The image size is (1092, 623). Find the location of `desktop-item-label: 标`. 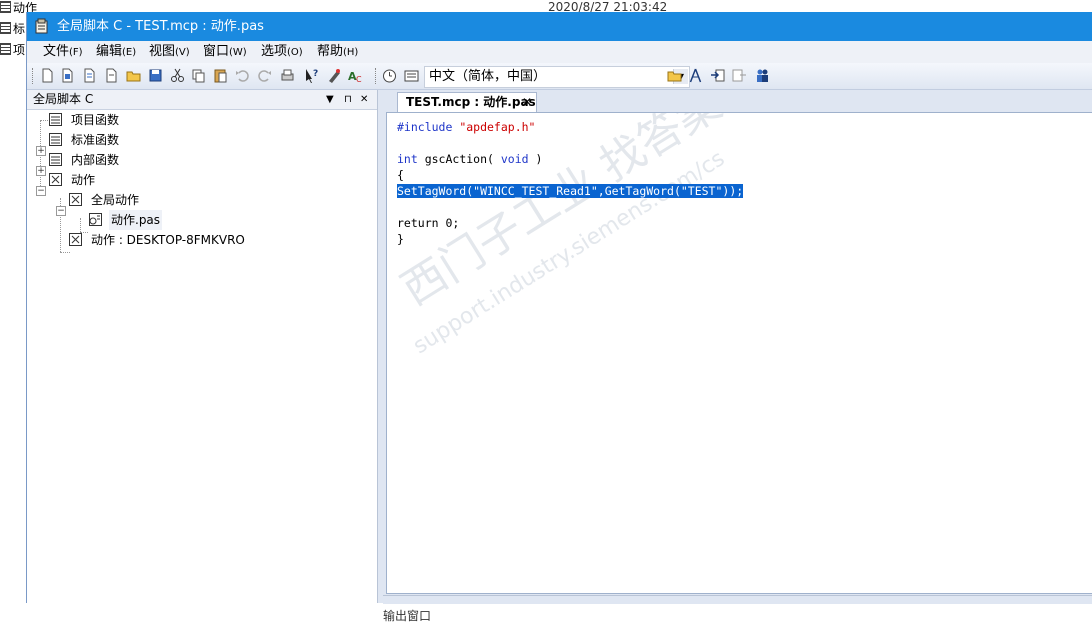

desktop-item-label: 标 is located at coordinates (19, 29).